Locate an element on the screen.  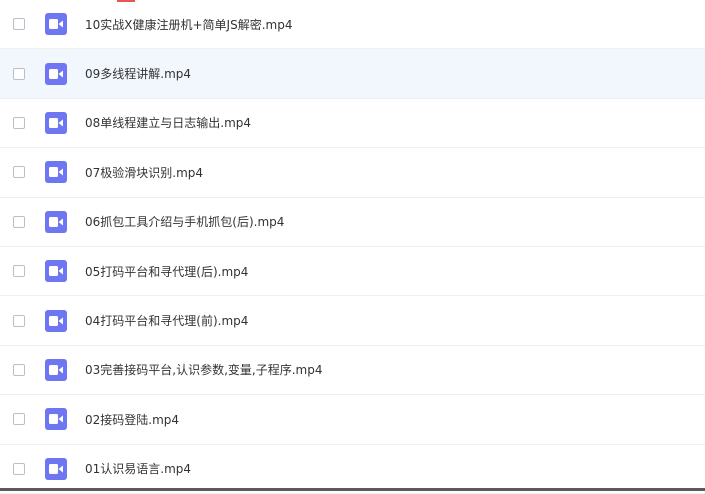
file-row: 08单线程建立与日志输出.mp4 is located at coordinates (352, 124).